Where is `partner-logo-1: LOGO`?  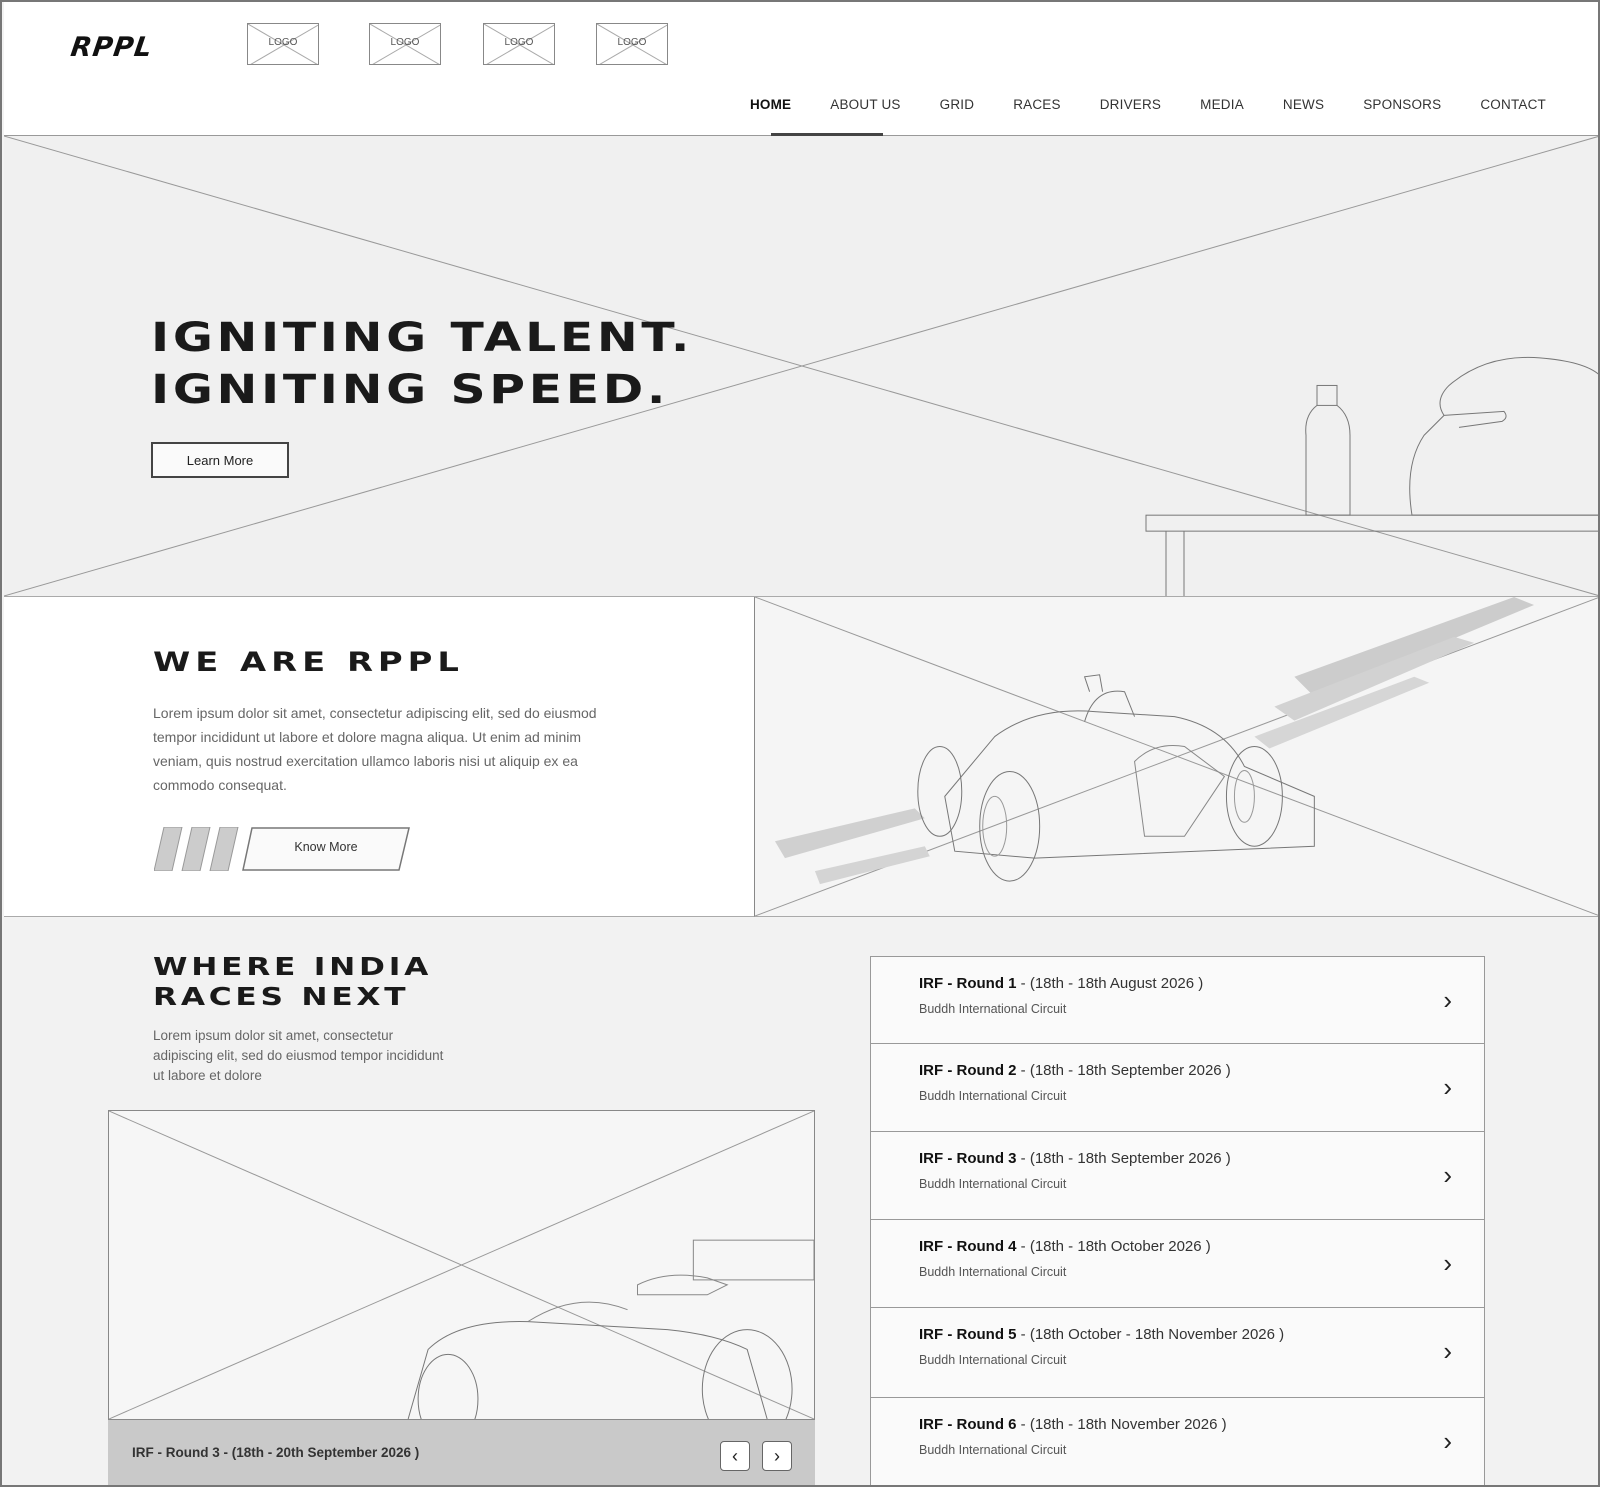
partner-logo-1: LOGO is located at coordinates (283, 44).